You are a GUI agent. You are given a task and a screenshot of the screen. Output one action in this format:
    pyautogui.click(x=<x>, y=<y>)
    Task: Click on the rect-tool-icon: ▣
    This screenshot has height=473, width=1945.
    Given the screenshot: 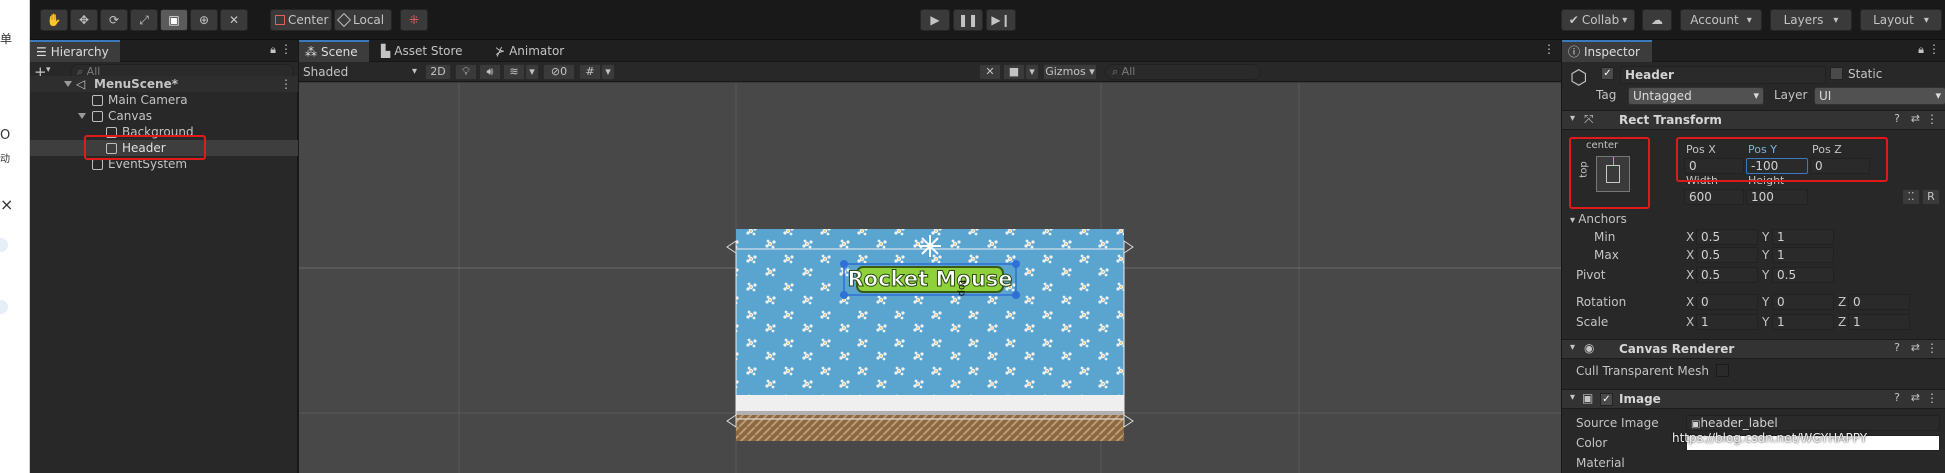 What is the action you would take?
    pyautogui.click(x=174, y=20)
    